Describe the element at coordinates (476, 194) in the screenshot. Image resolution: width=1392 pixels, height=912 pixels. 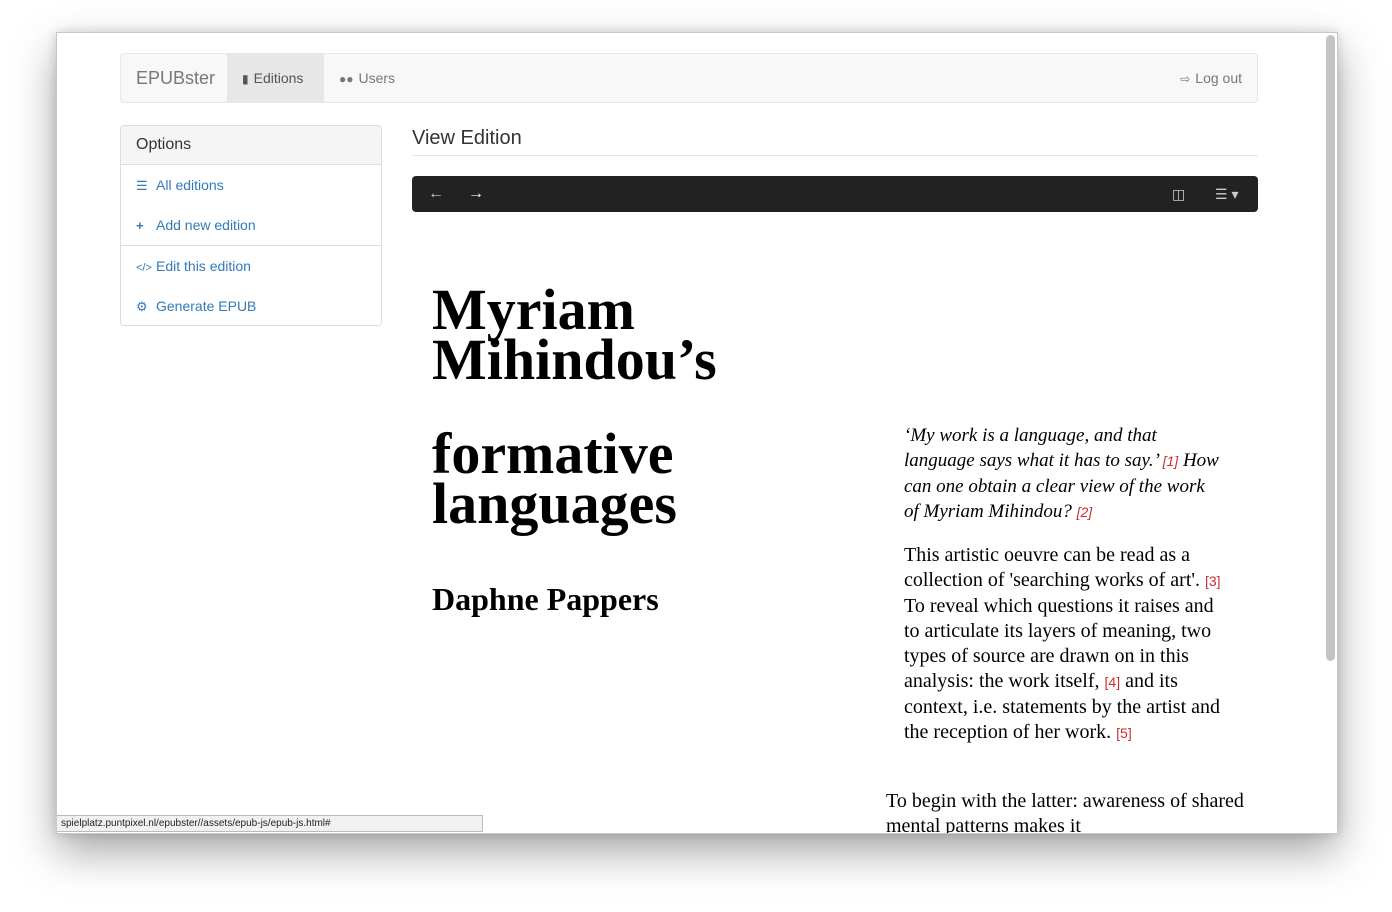
I see `next-page-arrow-icon: →` at that location.